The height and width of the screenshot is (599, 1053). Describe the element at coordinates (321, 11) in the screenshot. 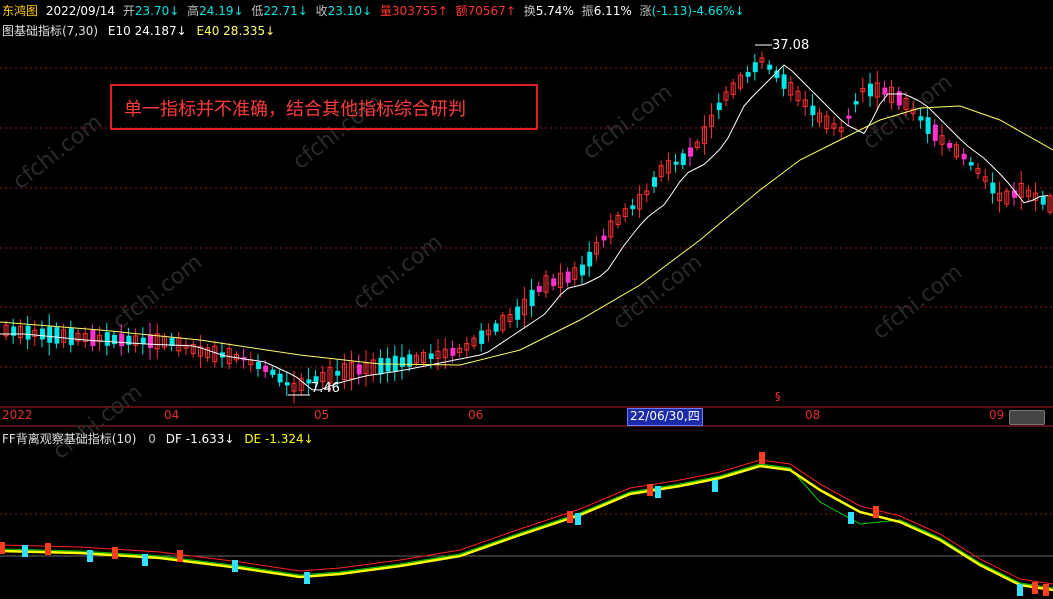

I see `close-label: 收` at that location.